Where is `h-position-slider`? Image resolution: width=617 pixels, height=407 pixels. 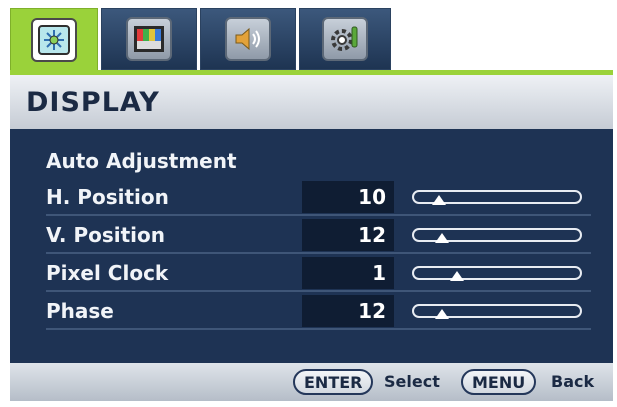 h-position-slider is located at coordinates (497, 197).